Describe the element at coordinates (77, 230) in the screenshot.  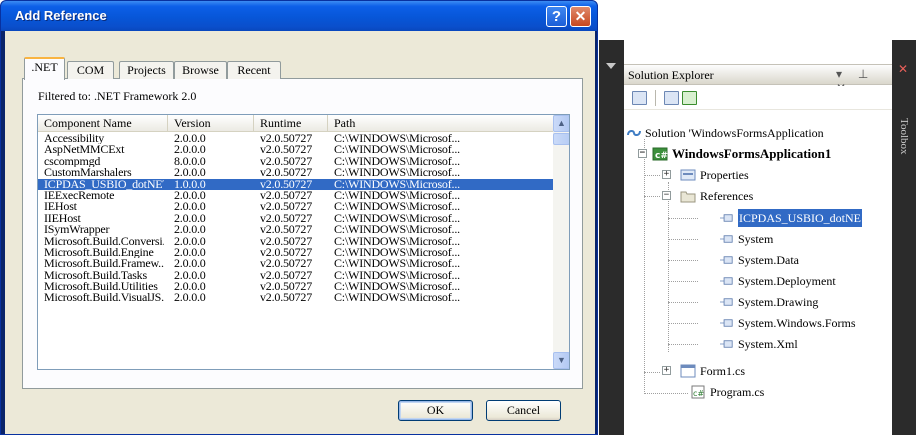
I see `list-cell-name: ISymWrapper` at that location.